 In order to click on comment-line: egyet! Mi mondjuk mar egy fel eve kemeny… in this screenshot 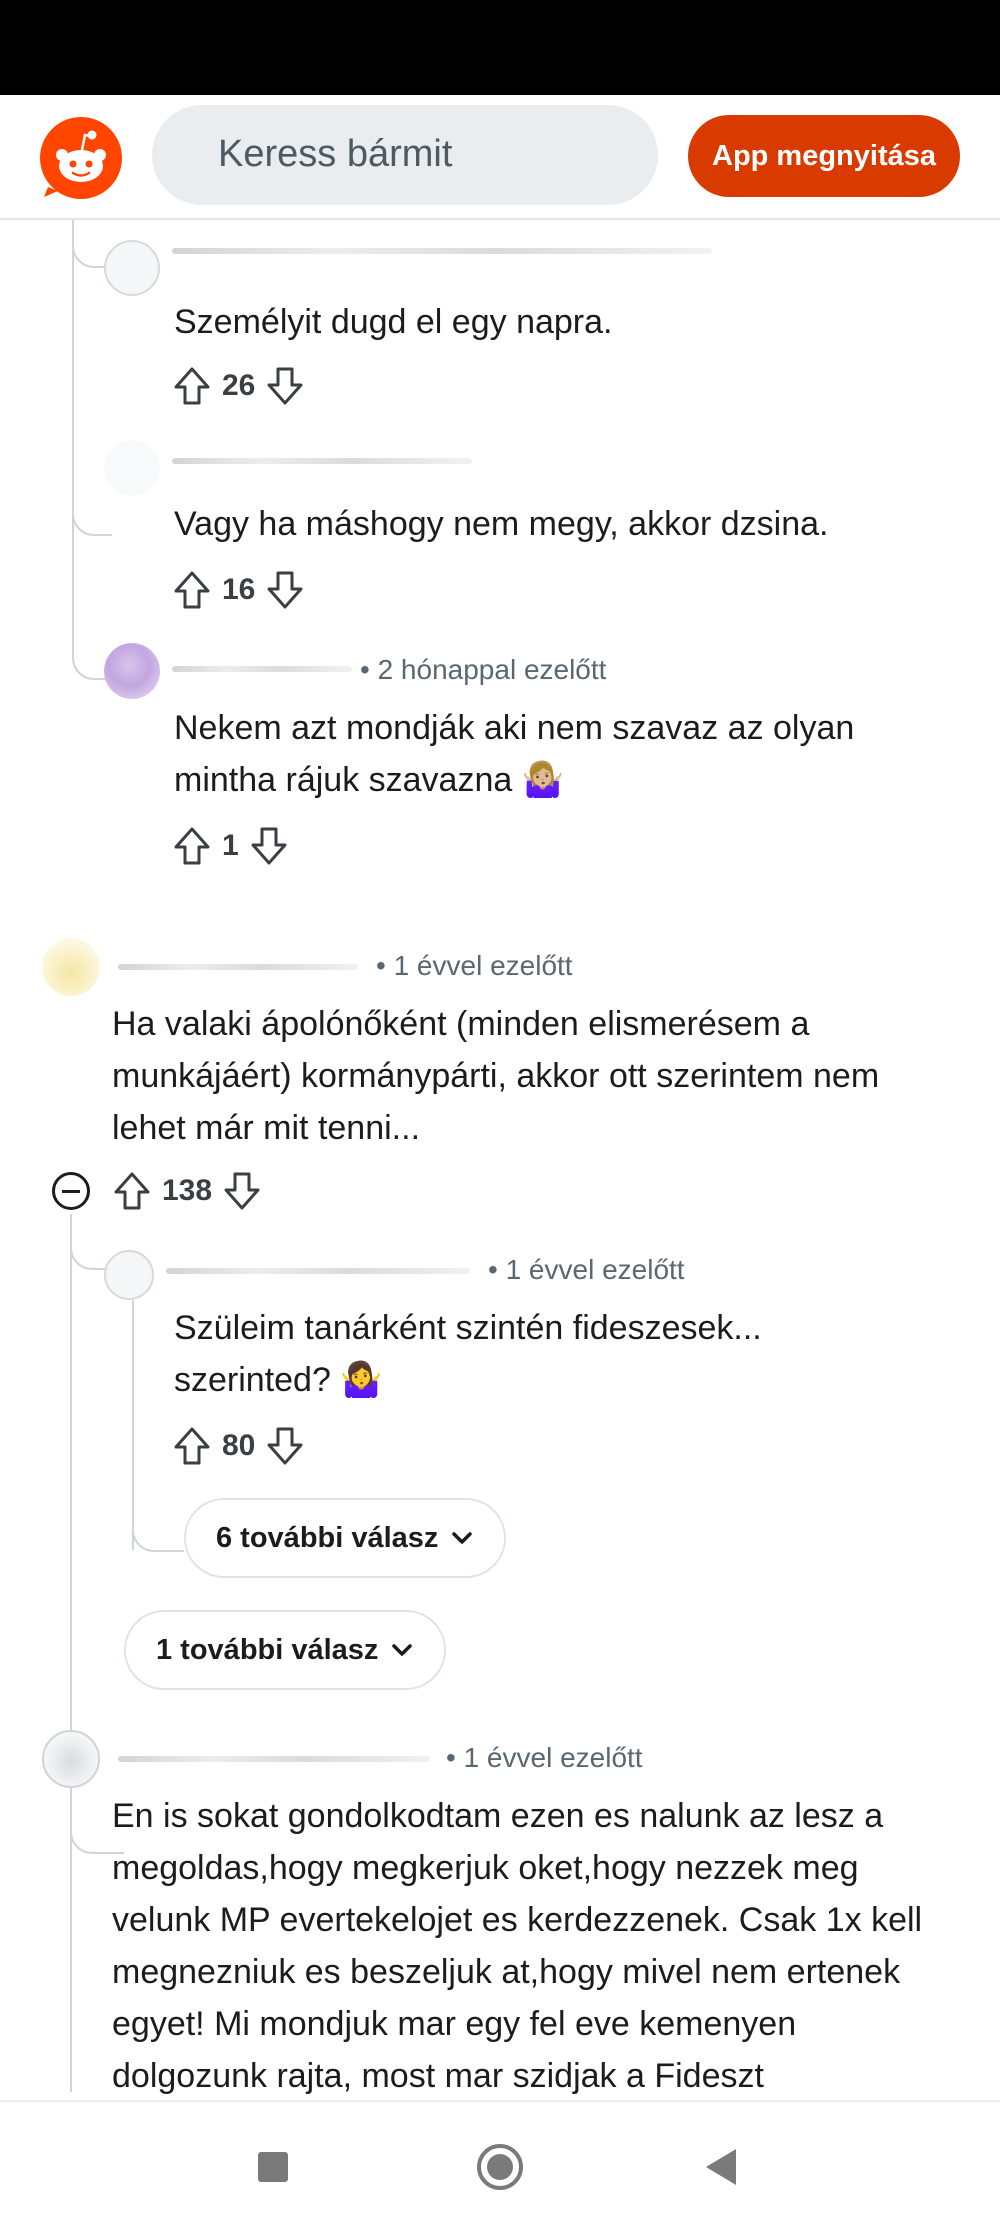, I will do `click(454, 2024)`.